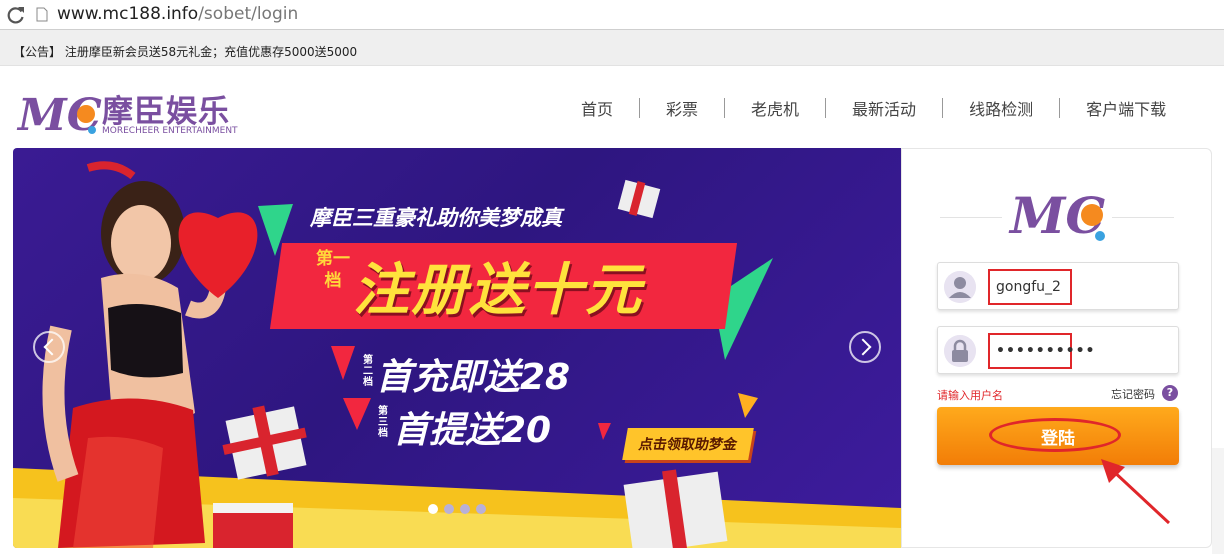 The width and height of the screenshot is (1224, 554). I want to click on page-edge, so click(1218, 501).